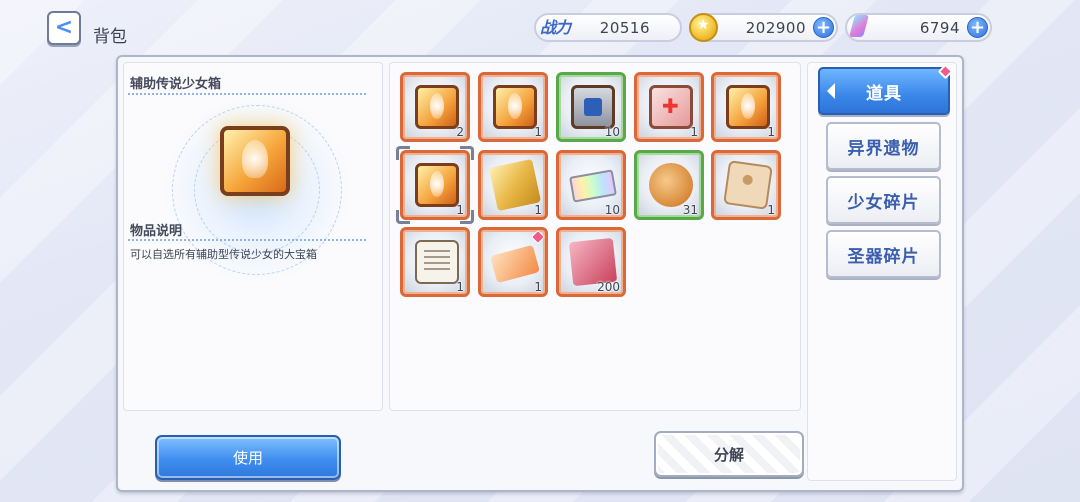 This screenshot has height=502, width=1080. I want to click on use-button: 使用, so click(248, 457).